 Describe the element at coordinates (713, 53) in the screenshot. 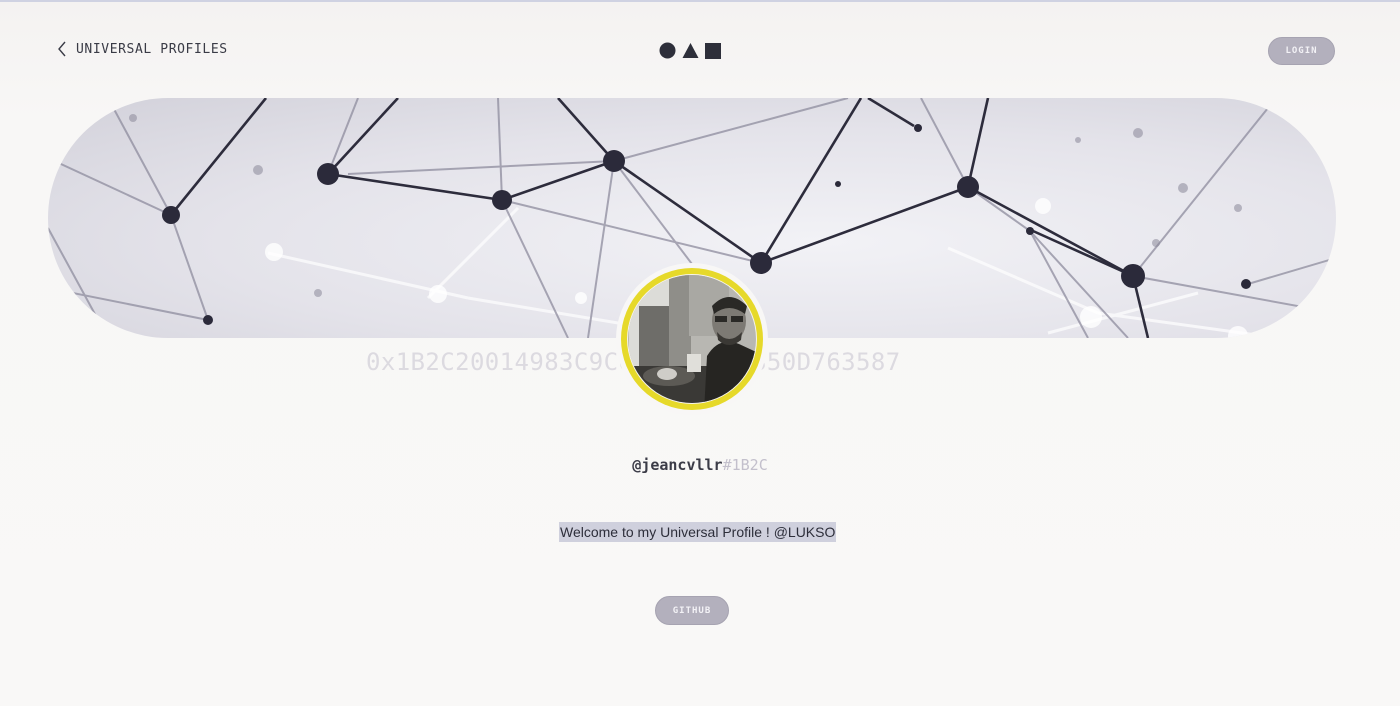

I see `square-icon` at that location.